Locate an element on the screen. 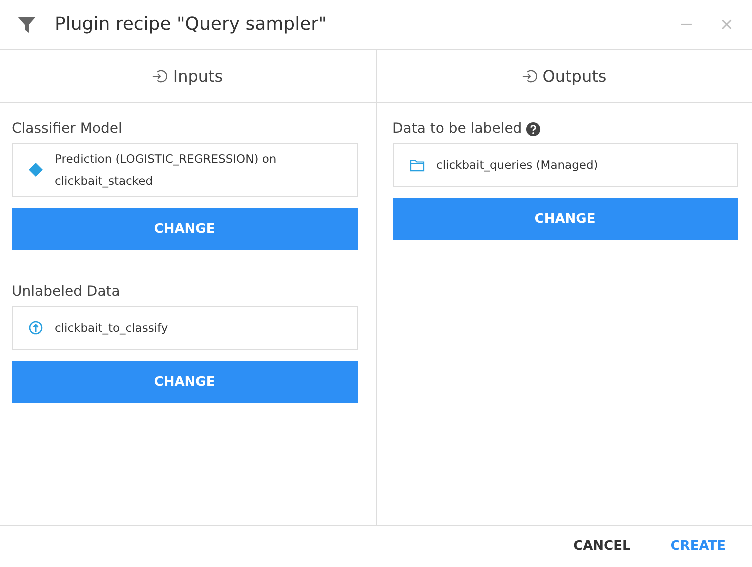  filter-icon is located at coordinates (27, 24).